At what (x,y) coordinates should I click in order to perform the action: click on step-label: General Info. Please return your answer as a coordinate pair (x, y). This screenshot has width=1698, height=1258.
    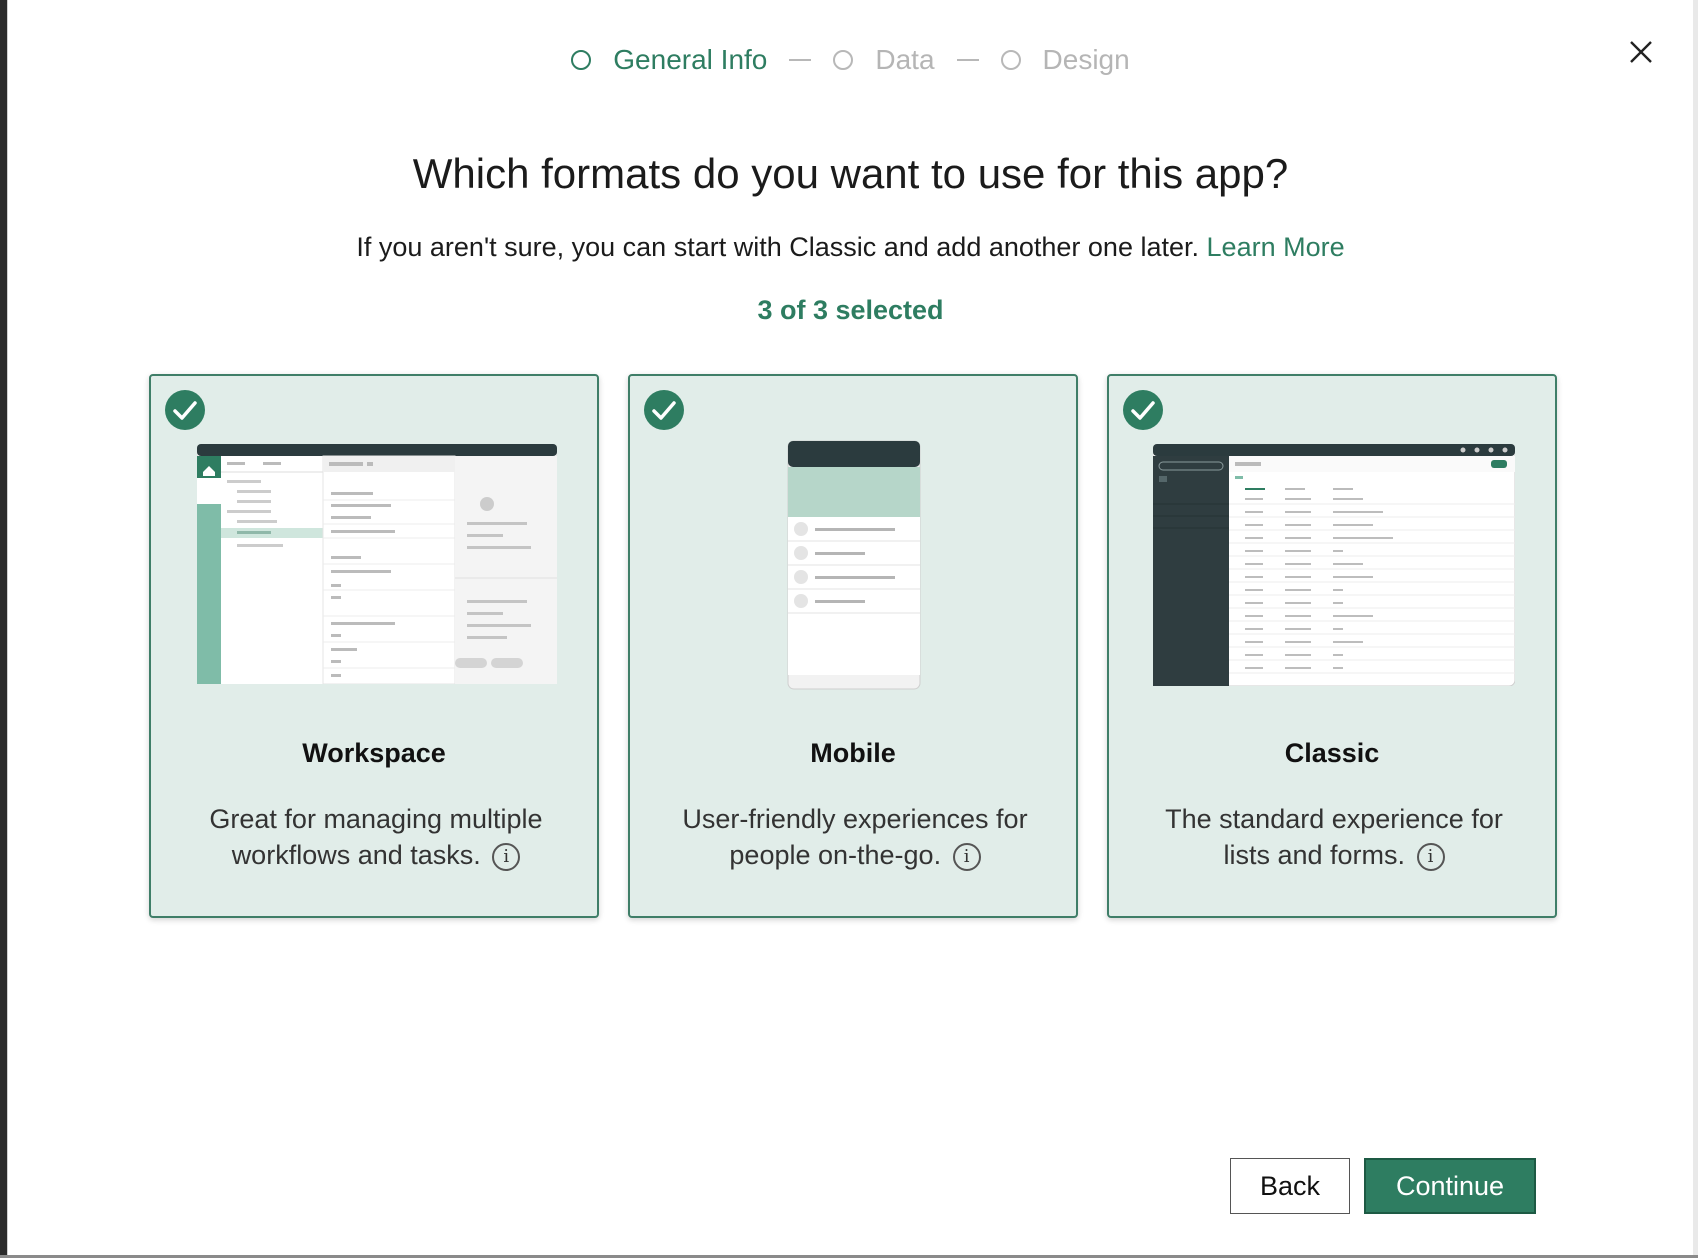
    Looking at the image, I should click on (690, 59).